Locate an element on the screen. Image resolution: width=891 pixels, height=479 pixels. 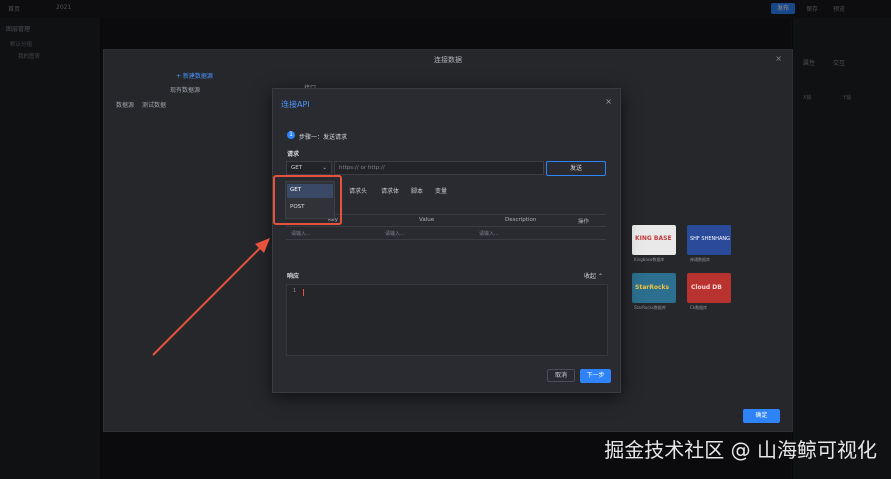
annotation-arrow is located at coordinates (211, 297).